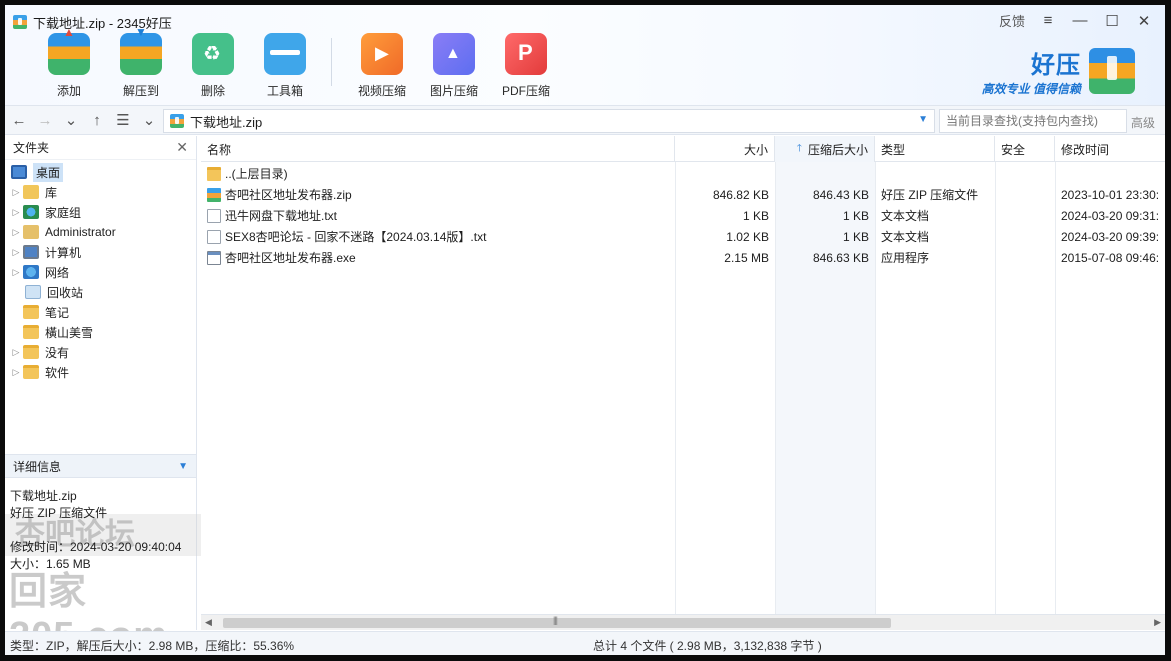 Image resolution: width=1171 pixels, height=661 pixels. I want to click on close-pane-icon: ✕, so click(182, 147).